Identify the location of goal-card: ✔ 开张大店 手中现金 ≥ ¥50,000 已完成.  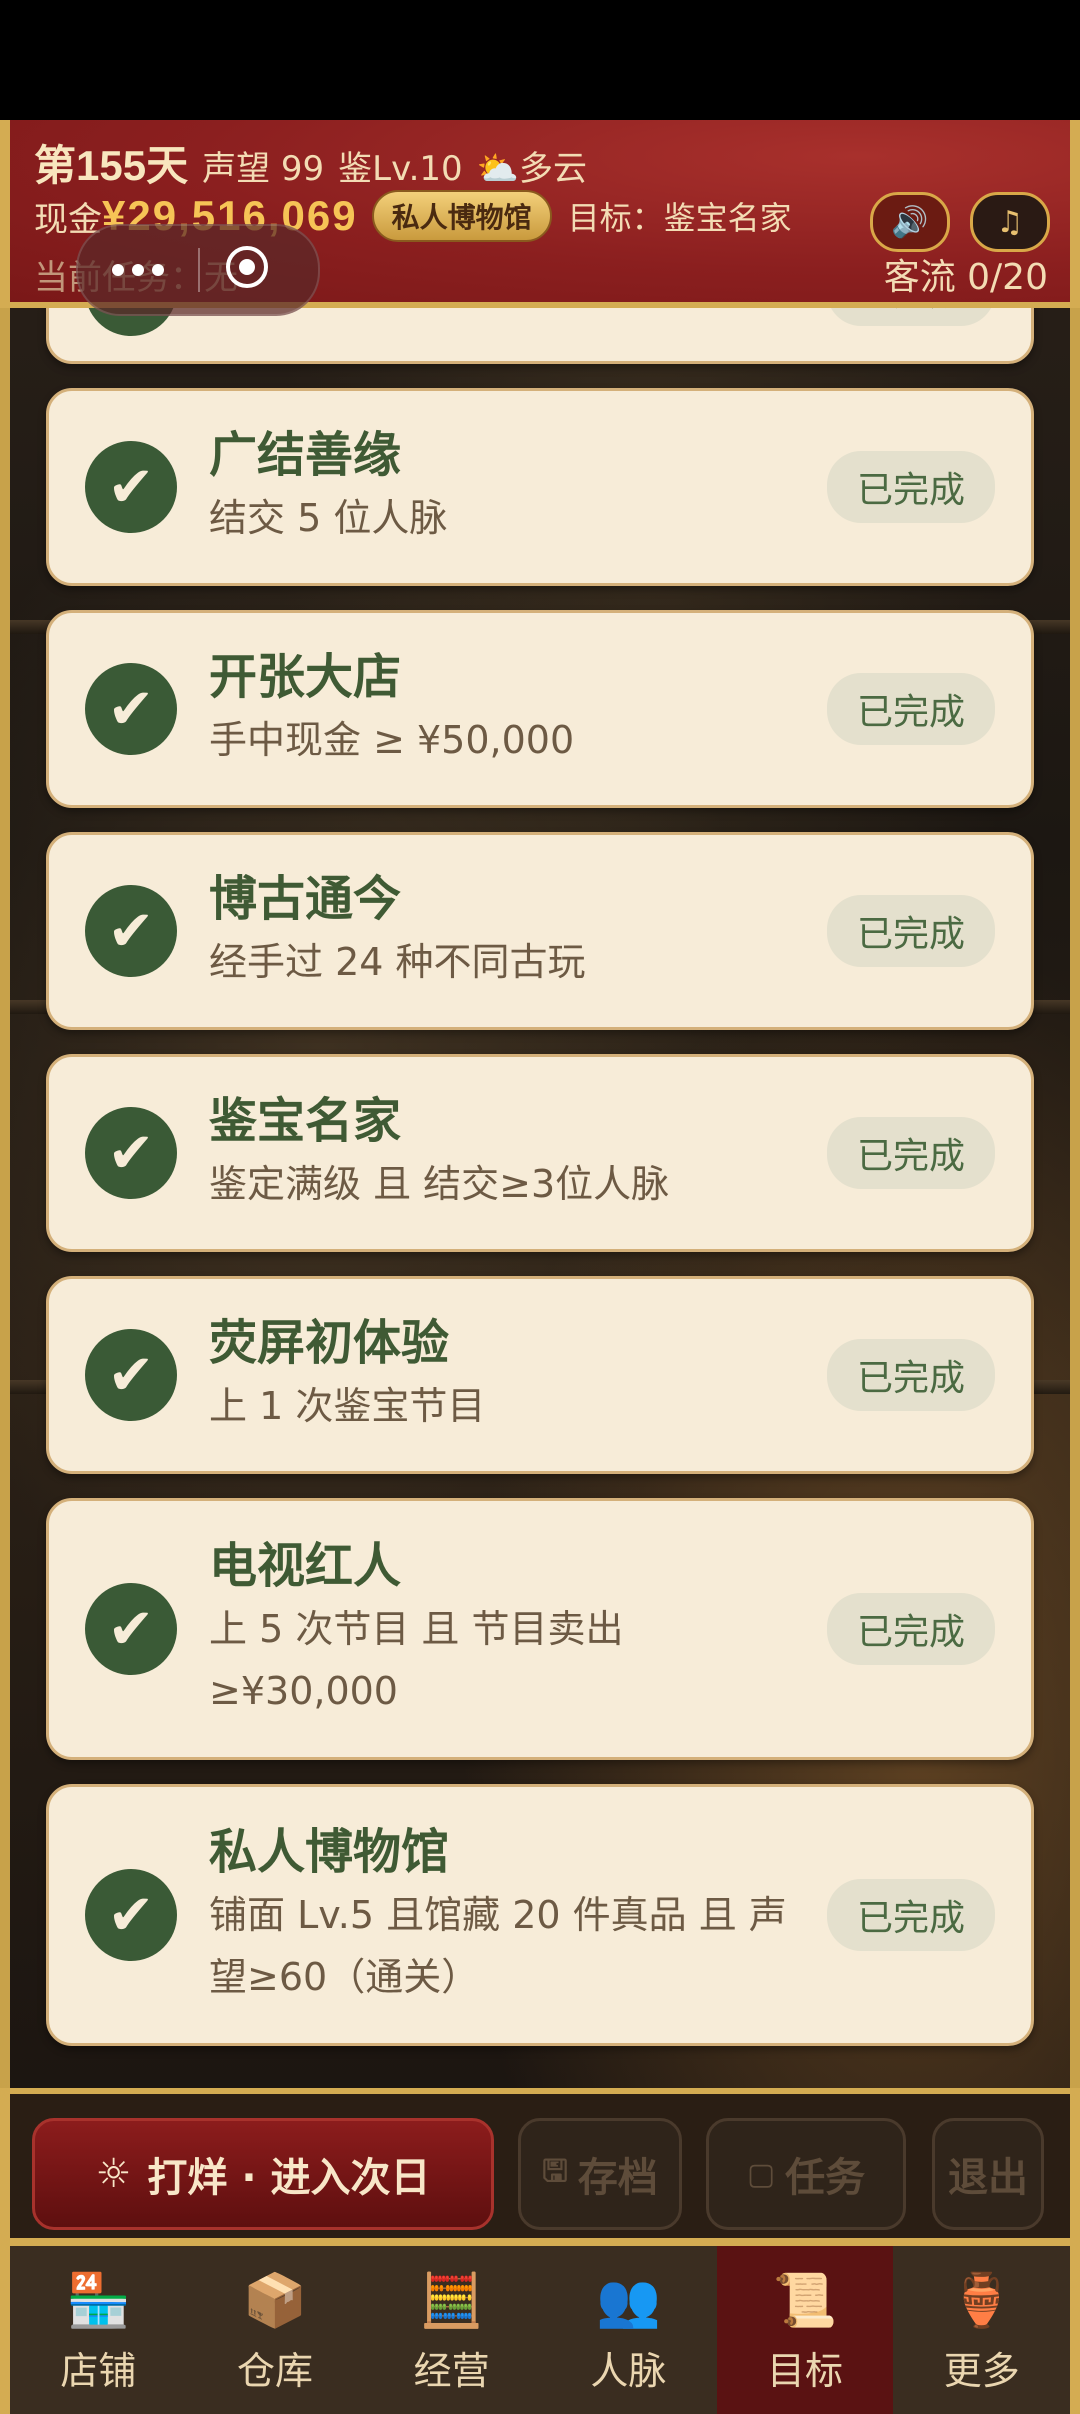
(540, 709).